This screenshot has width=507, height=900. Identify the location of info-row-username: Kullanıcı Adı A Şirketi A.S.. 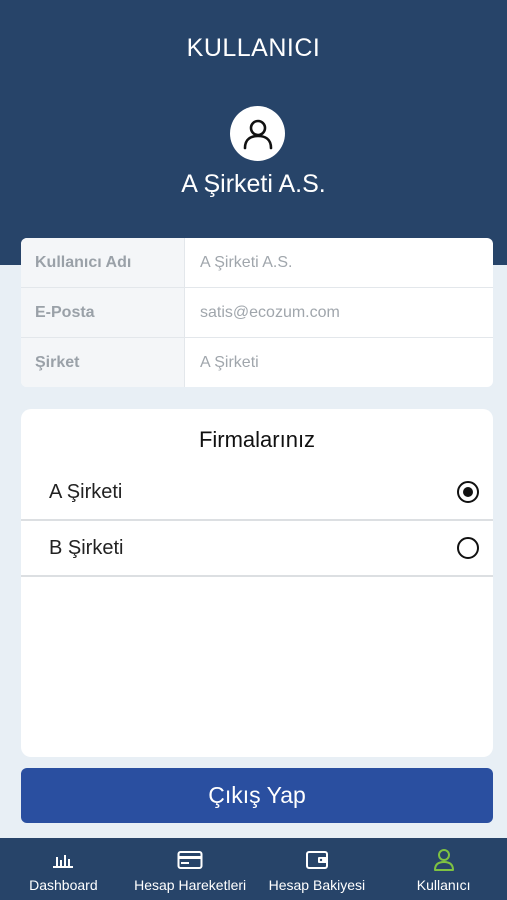
(257, 263).